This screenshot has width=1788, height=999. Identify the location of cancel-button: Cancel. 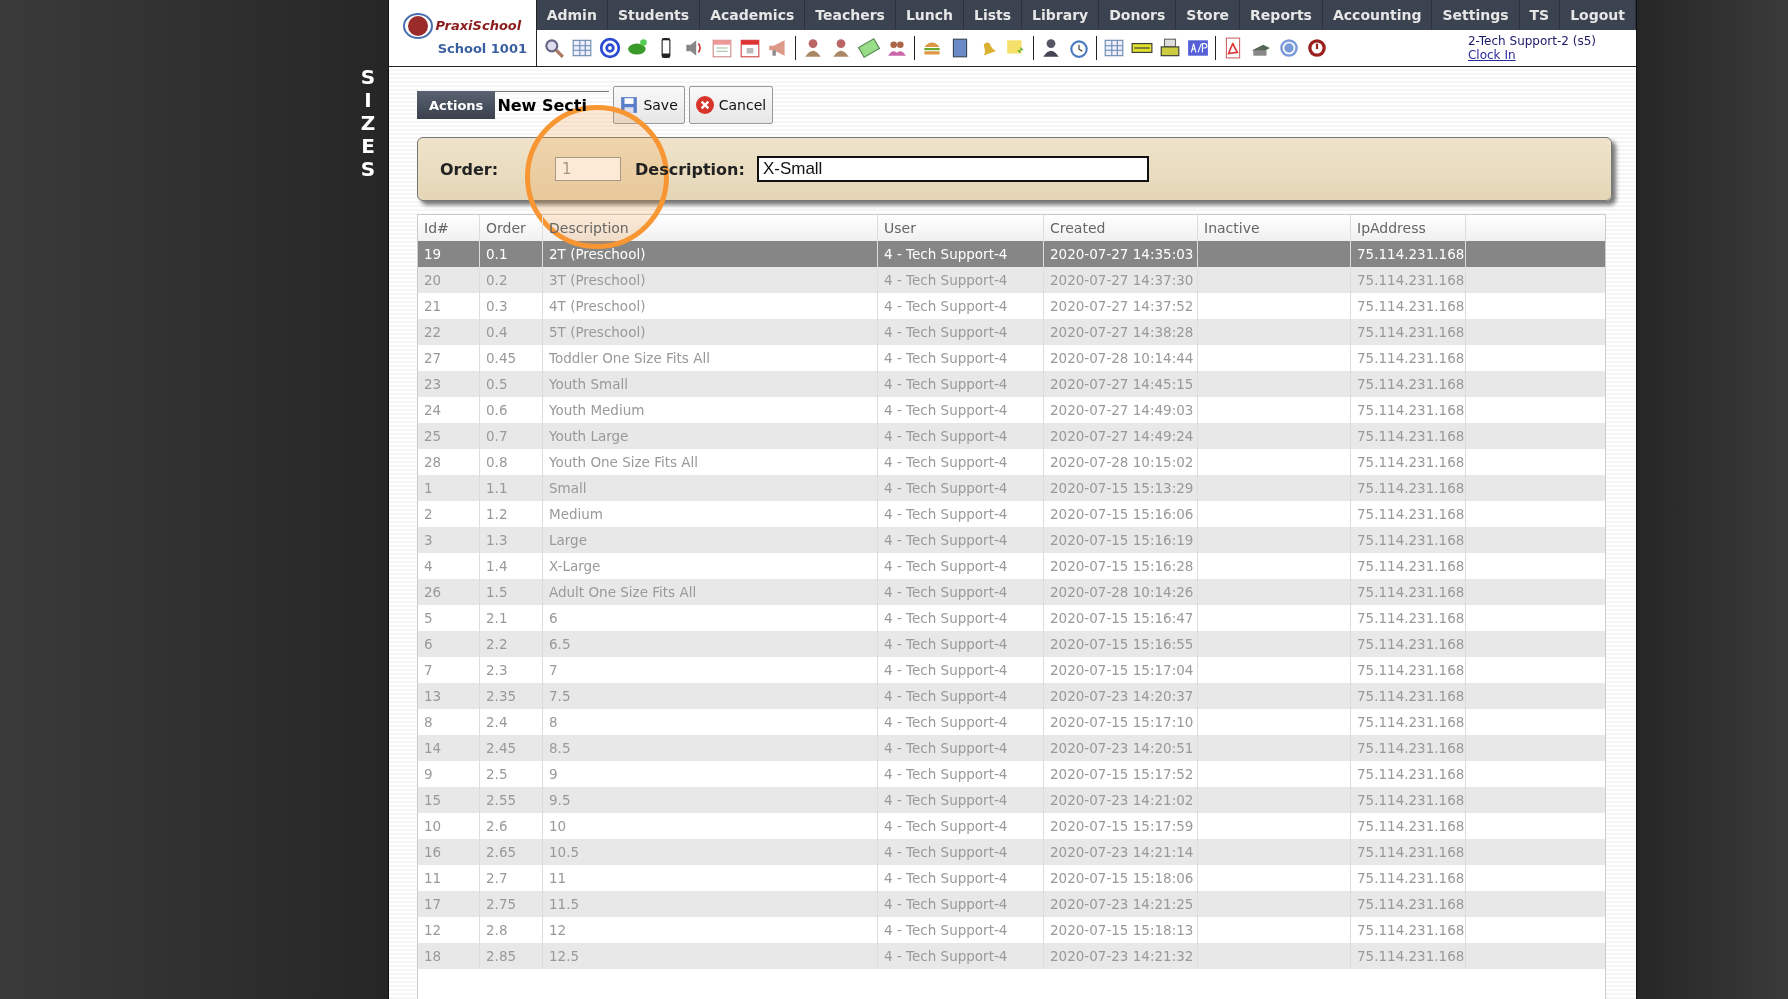
(731, 105).